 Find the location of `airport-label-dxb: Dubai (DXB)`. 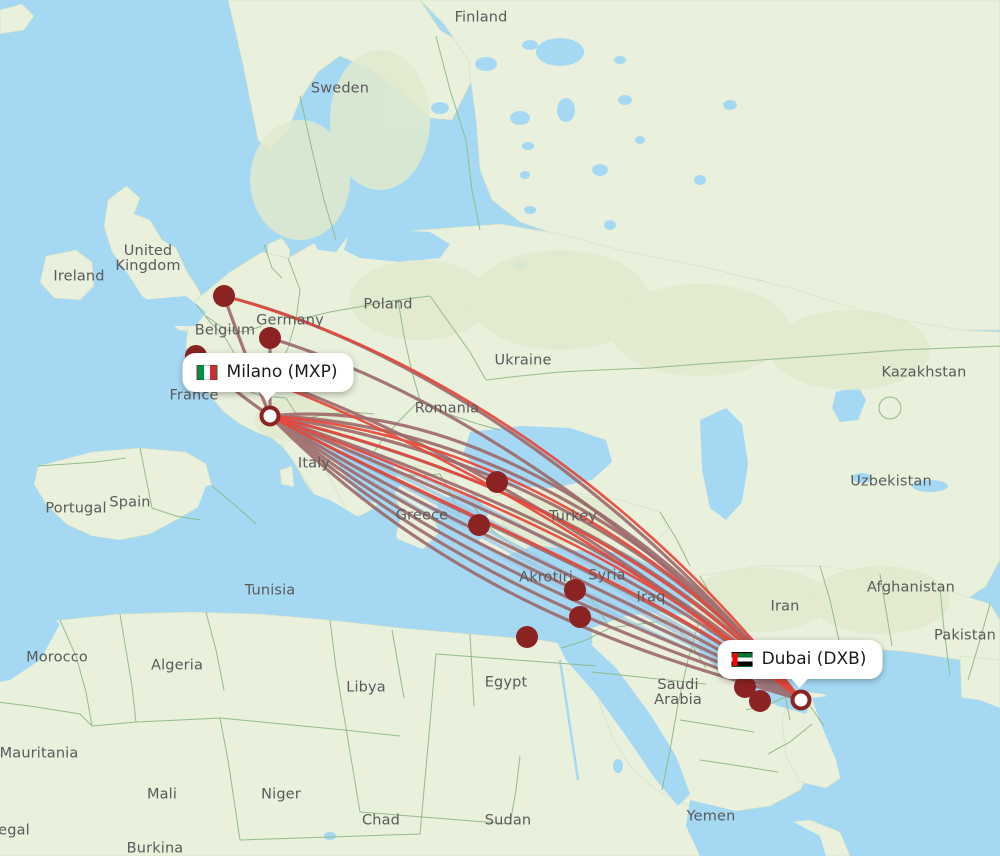

airport-label-dxb: Dubai (DXB) is located at coordinates (814, 659).